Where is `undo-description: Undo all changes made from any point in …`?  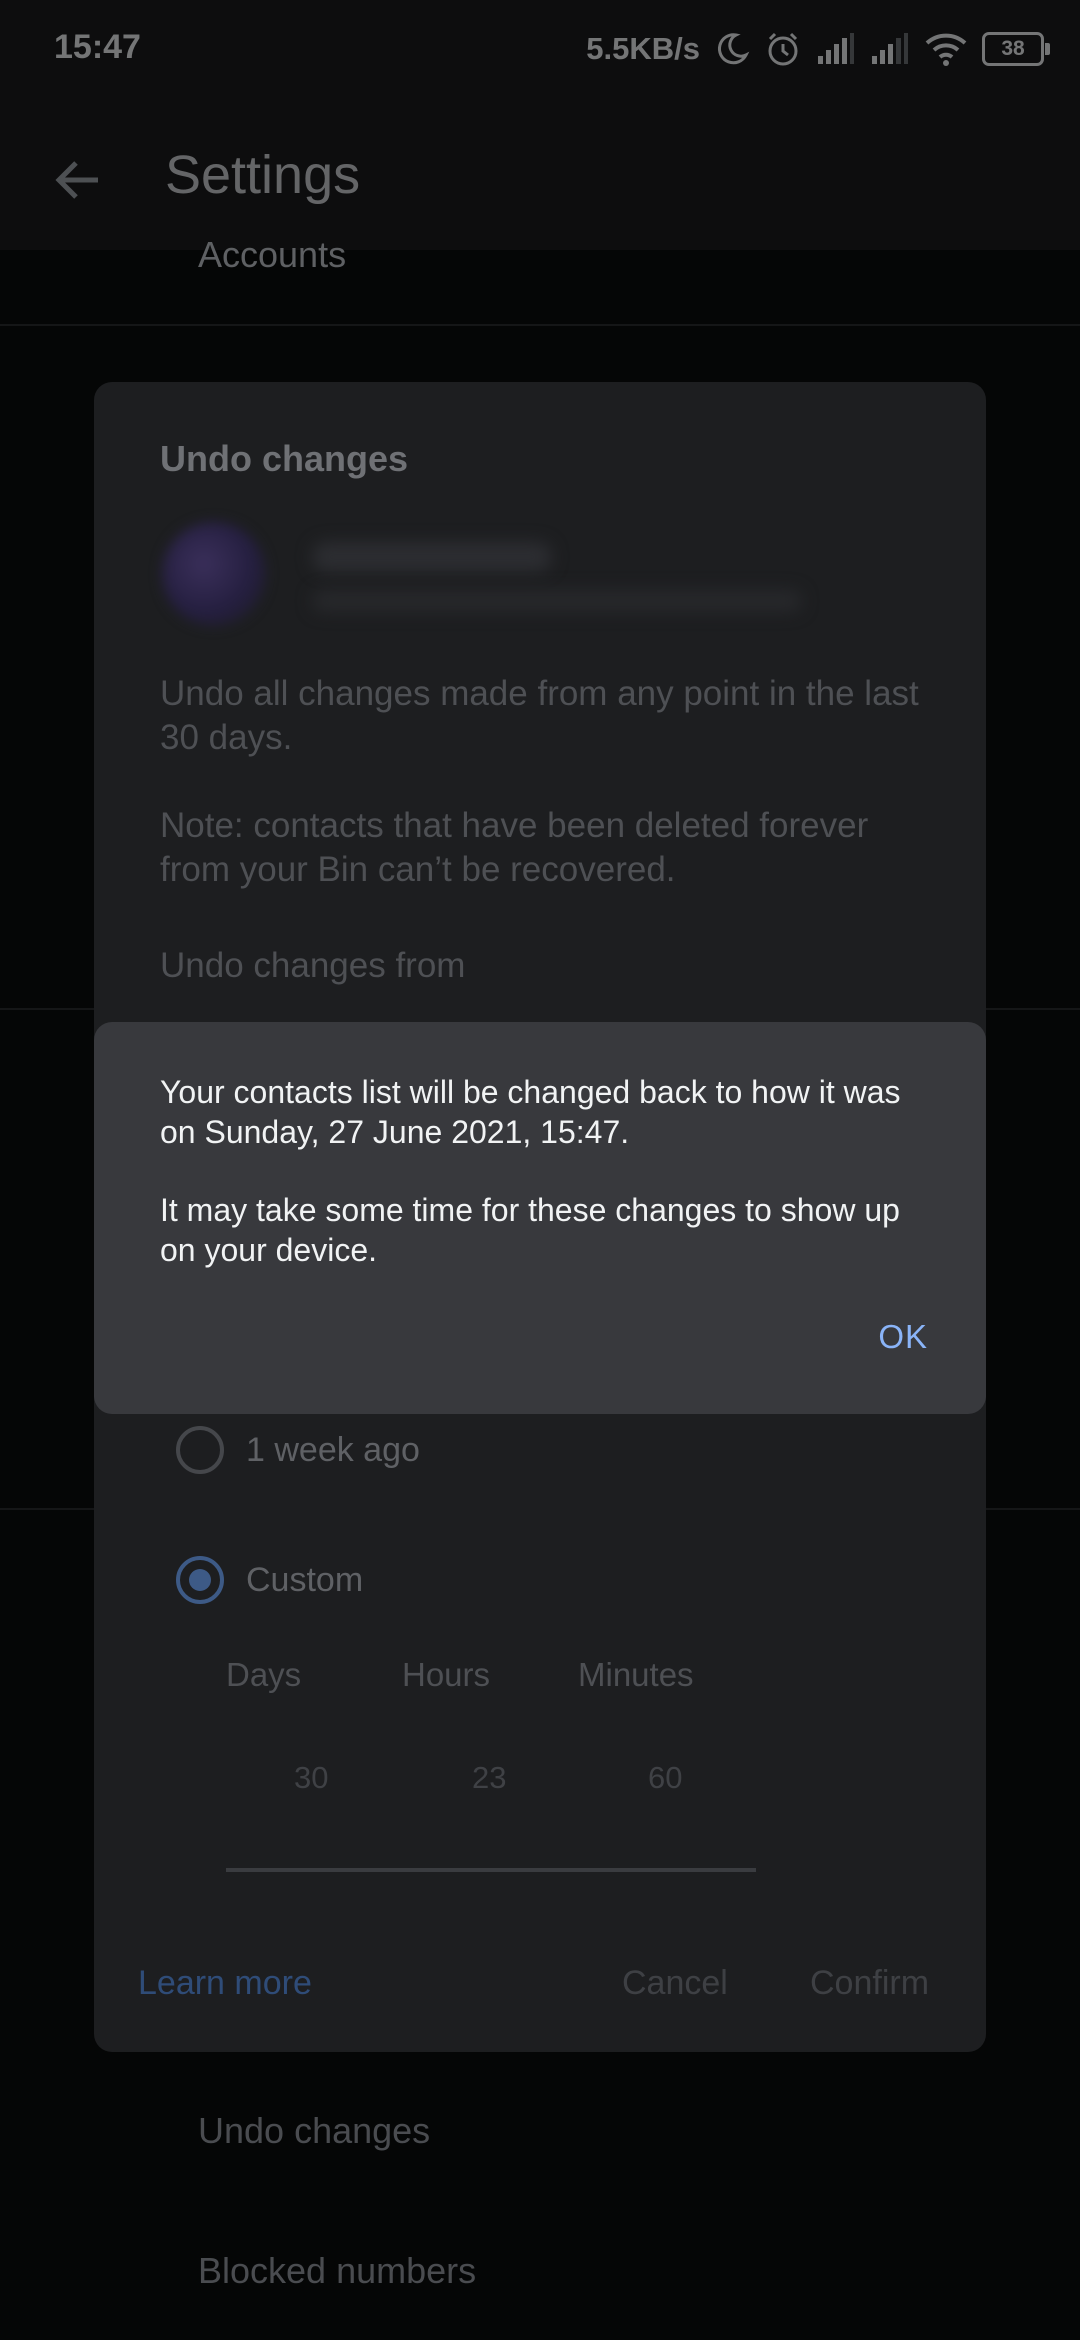 undo-description: Undo all changes made from any point in … is located at coordinates (539, 715).